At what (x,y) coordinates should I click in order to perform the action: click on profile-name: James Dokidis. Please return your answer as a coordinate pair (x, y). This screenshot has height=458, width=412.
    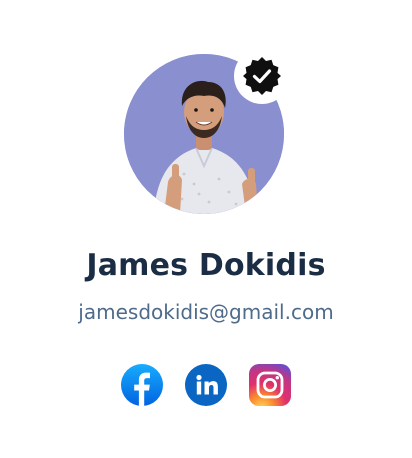
    Looking at the image, I should click on (206, 265).